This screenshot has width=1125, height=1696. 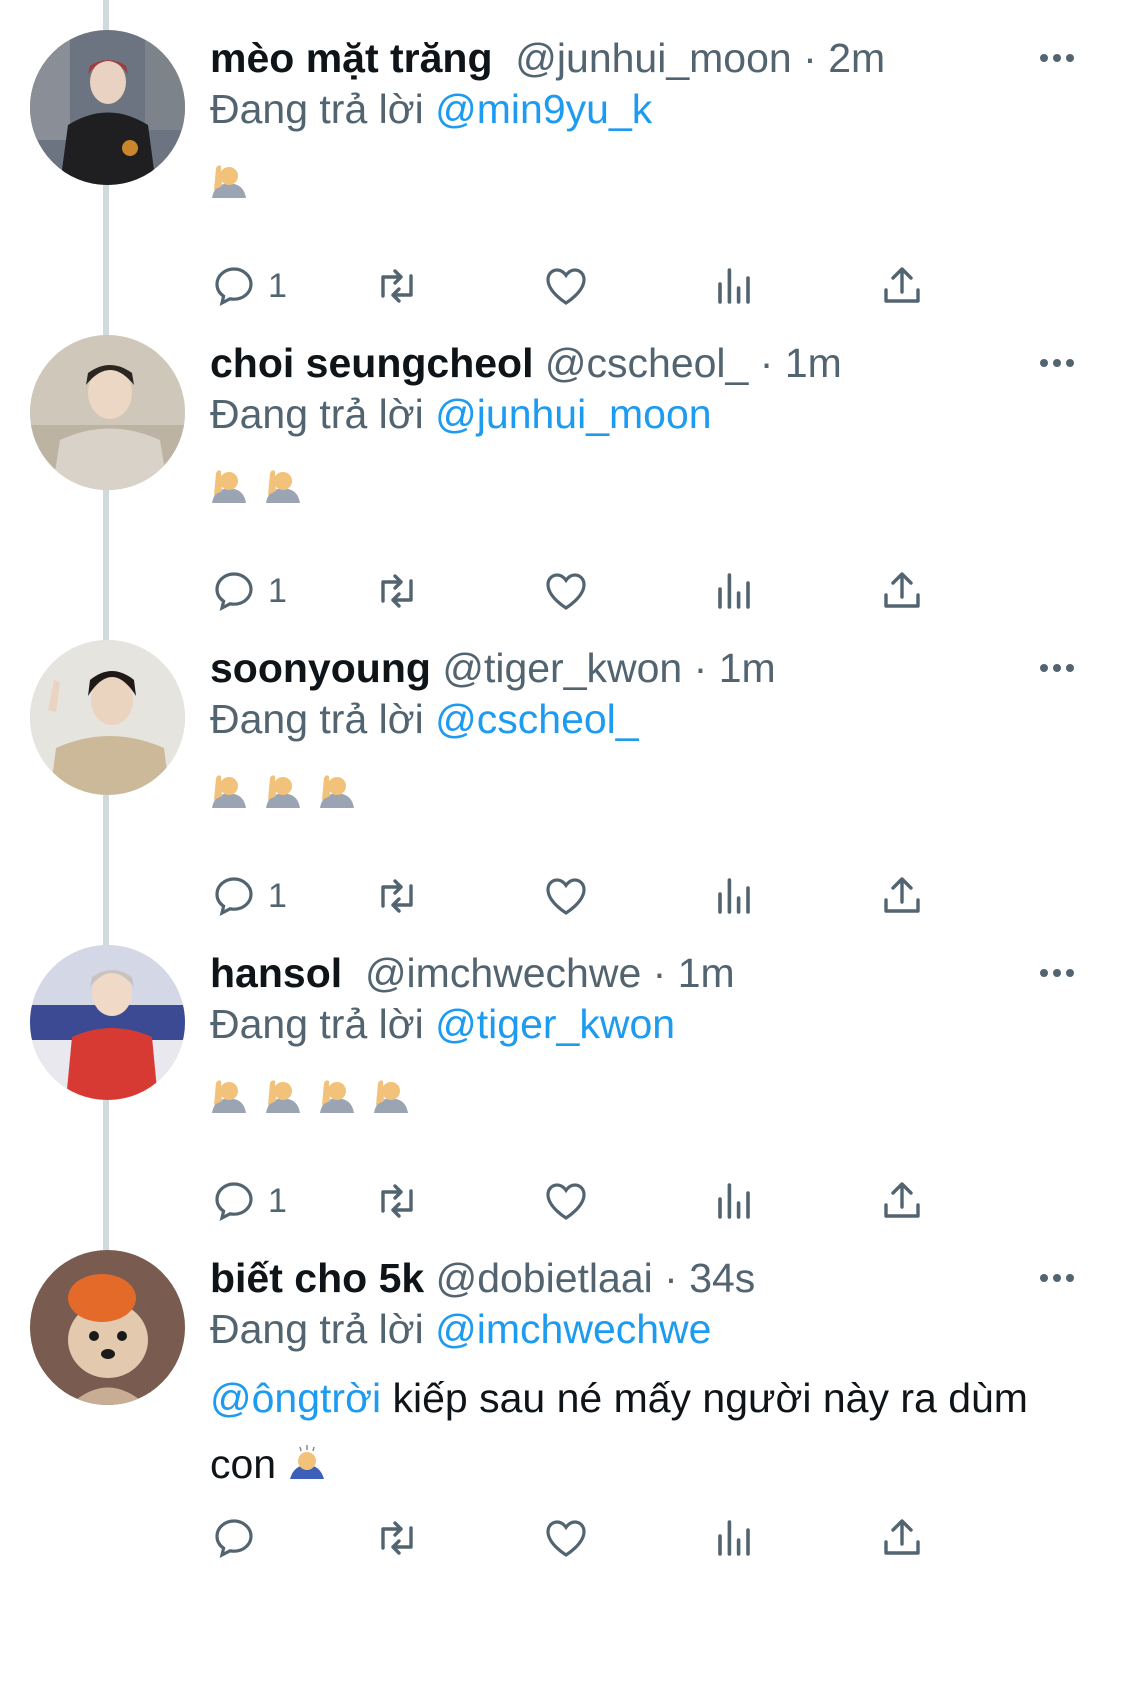 I want to click on retweet-button, so click(x=397, y=1538).